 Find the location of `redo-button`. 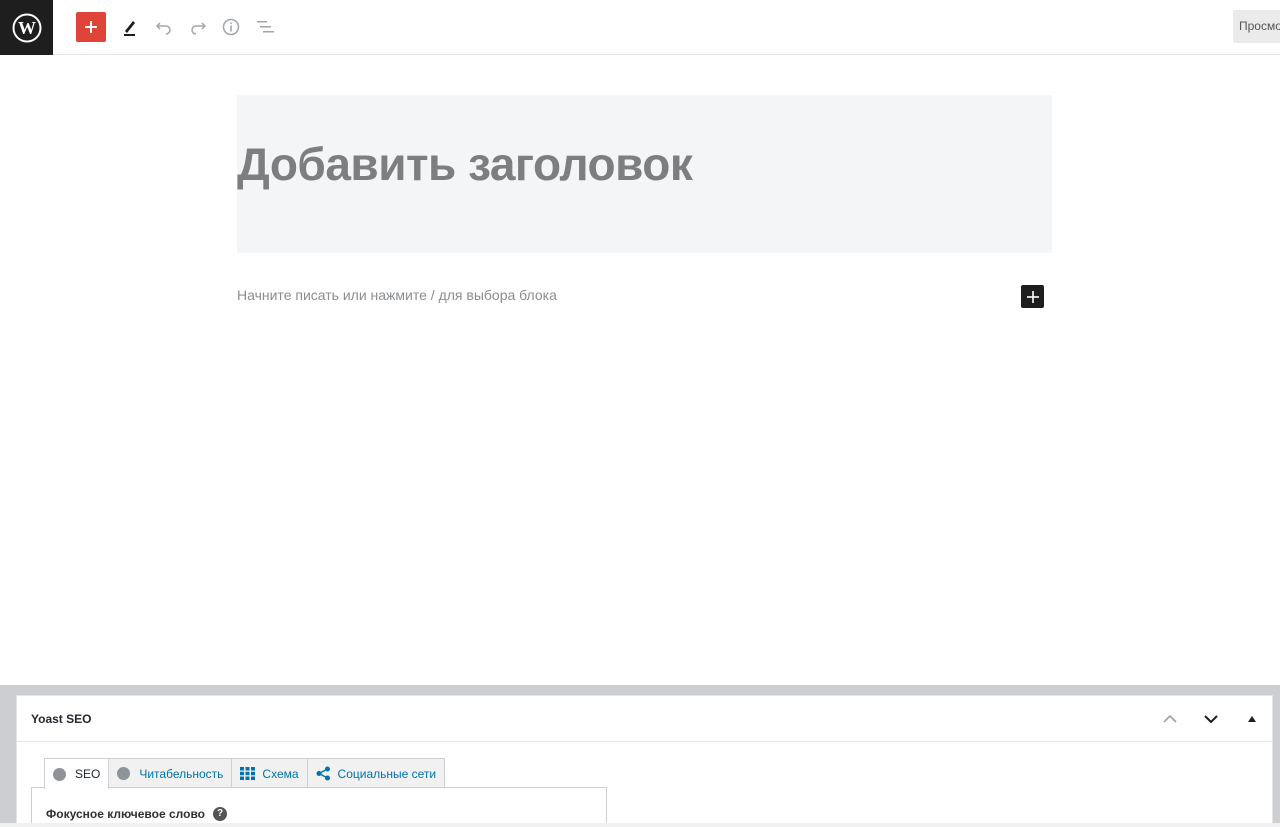

redo-button is located at coordinates (198, 27).